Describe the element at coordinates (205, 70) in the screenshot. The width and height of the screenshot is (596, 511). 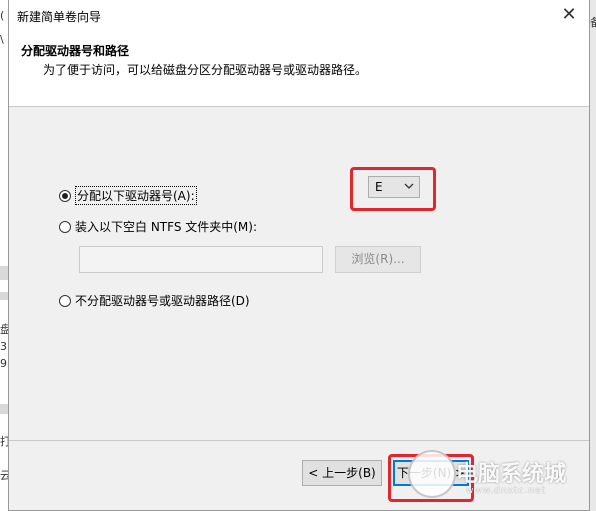
I see `page-subtitle: 为了便于访问，可以给磁盘分区分配驱动器号或驱动器路径。` at that location.